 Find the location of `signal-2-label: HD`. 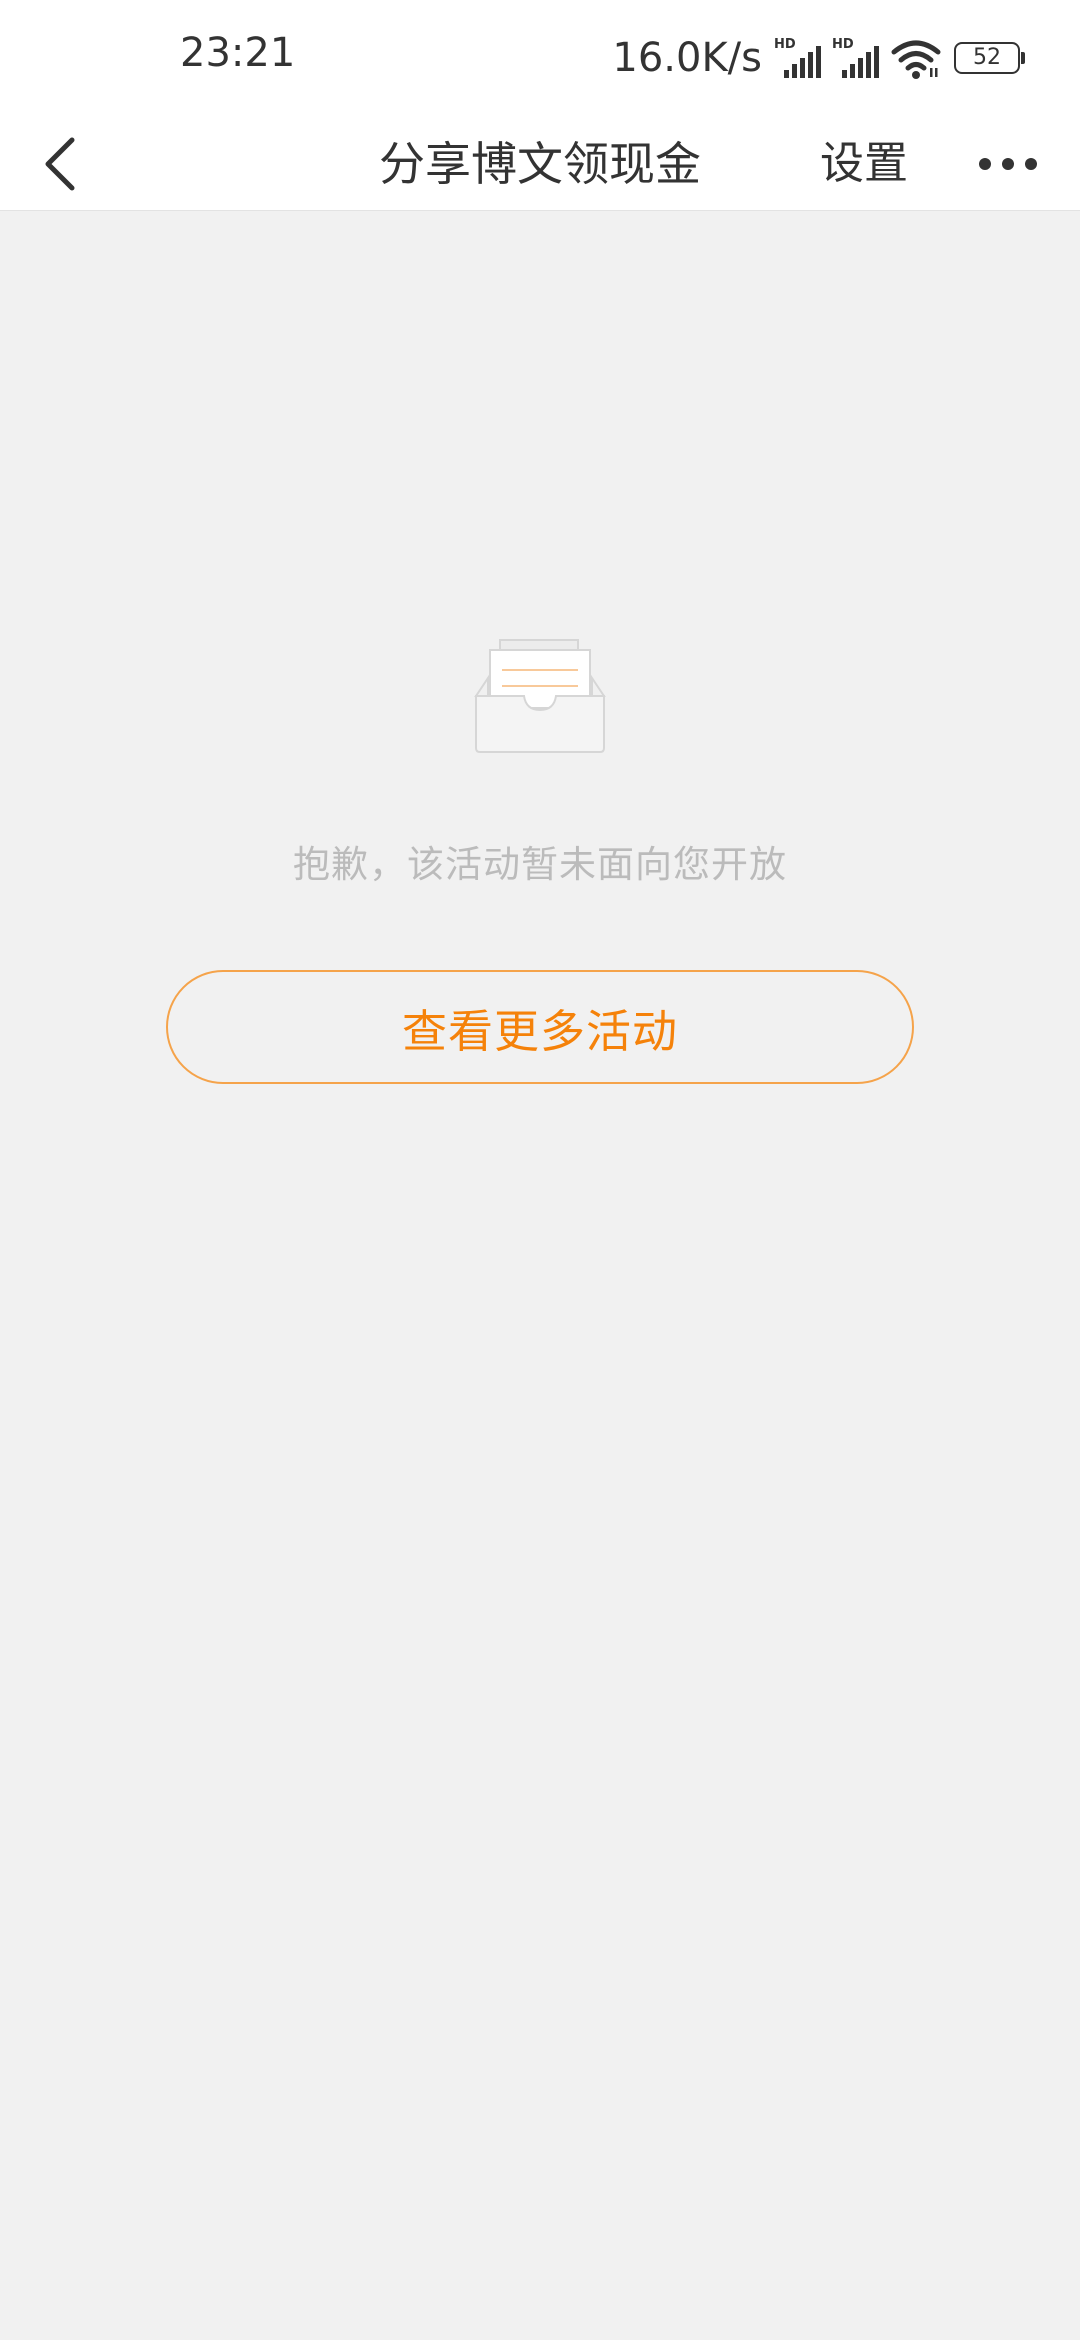

signal-2-label: HD is located at coordinates (843, 44).